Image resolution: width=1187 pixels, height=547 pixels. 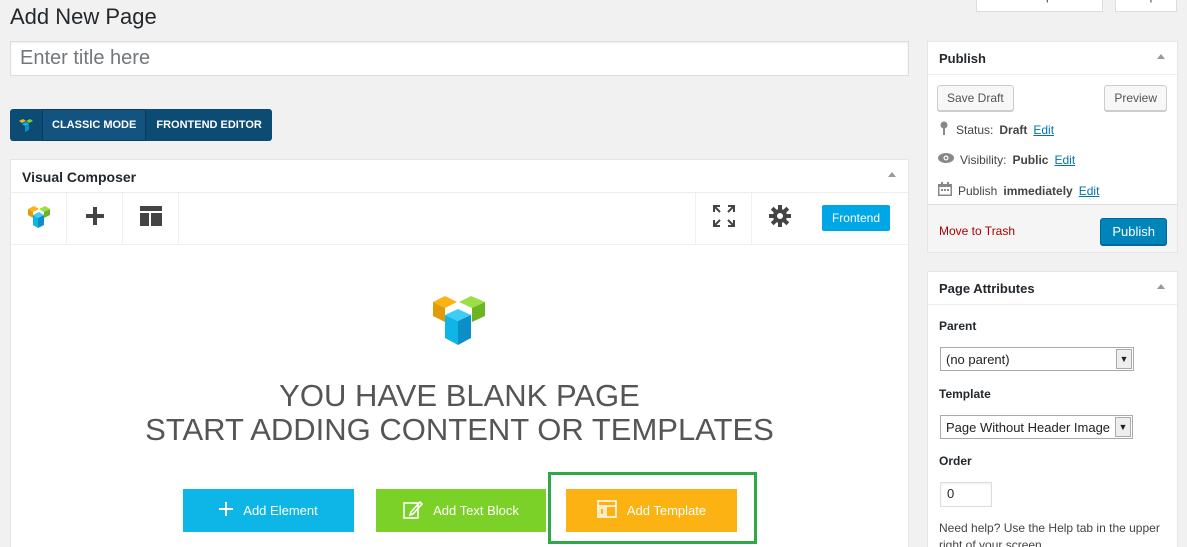 What do you see at coordinates (1052, 288) in the screenshot?
I see `page-attributes-header: Page Attributes` at bounding box center [1052, 288].